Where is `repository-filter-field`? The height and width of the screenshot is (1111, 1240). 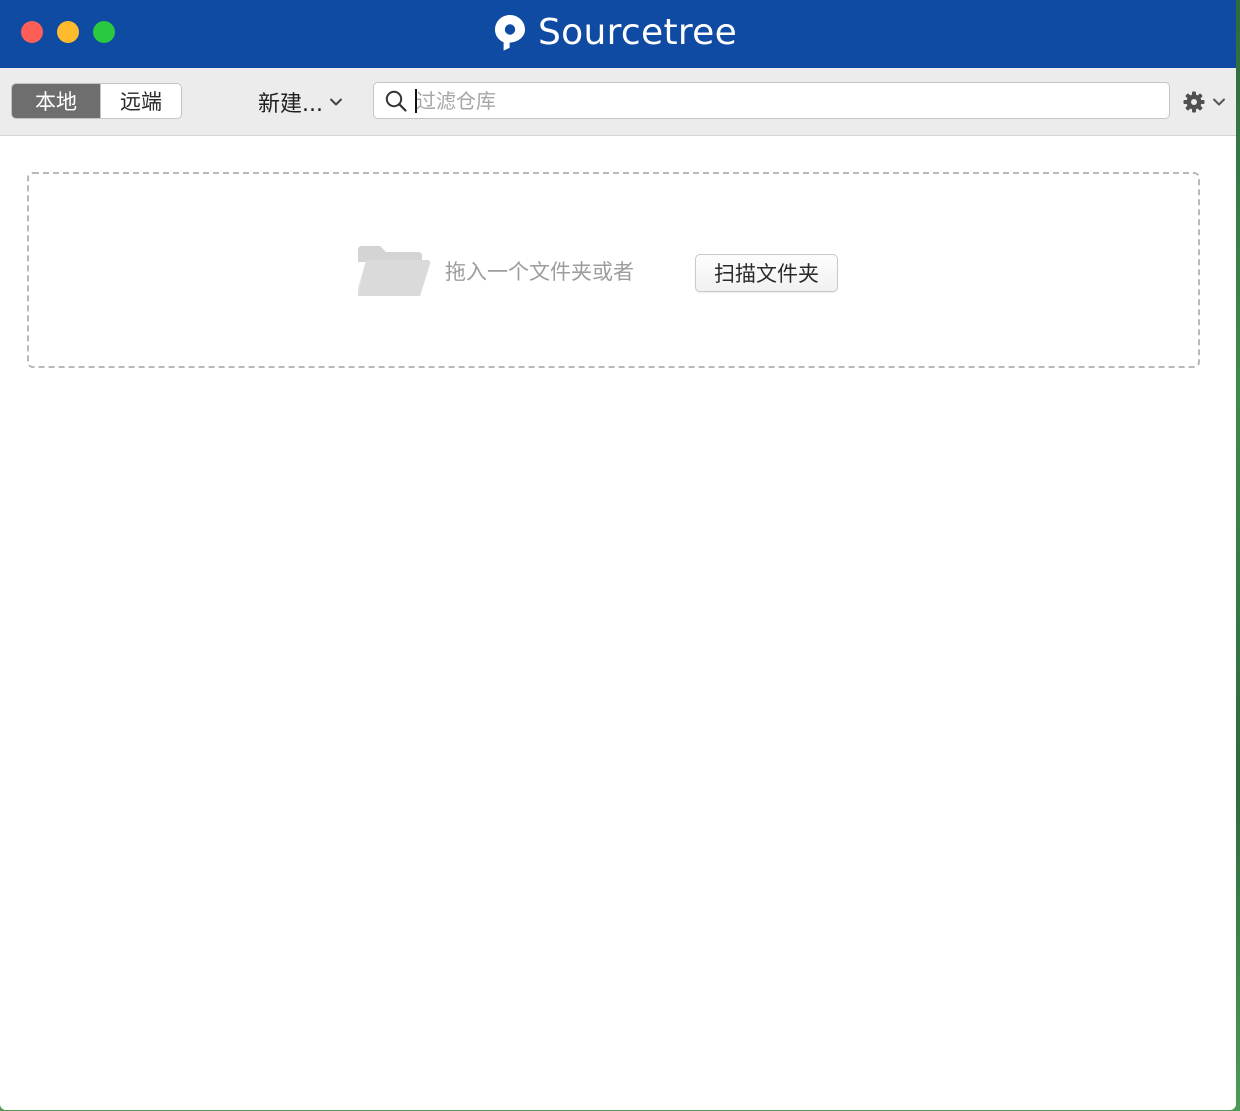
repository-filter-field is located at coordinates (771, 100).